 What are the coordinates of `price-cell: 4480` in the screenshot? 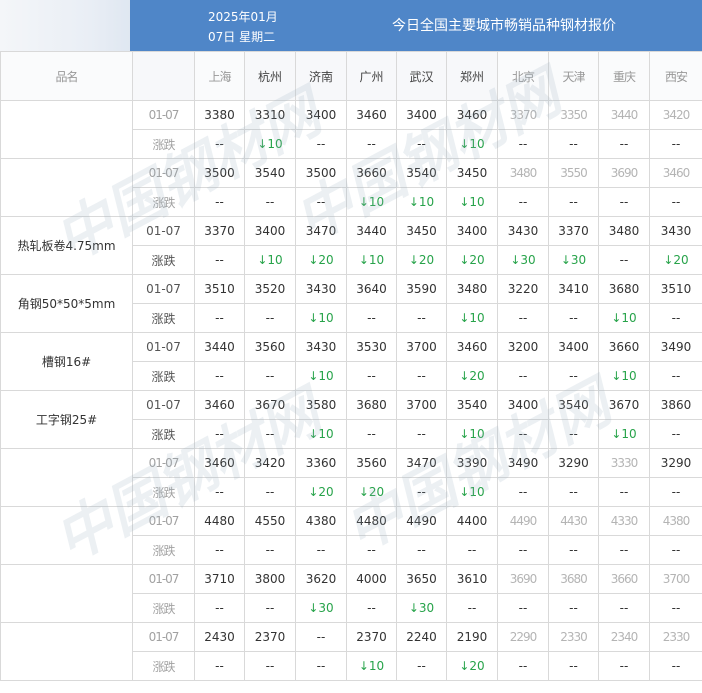 It's located at (219, 521).